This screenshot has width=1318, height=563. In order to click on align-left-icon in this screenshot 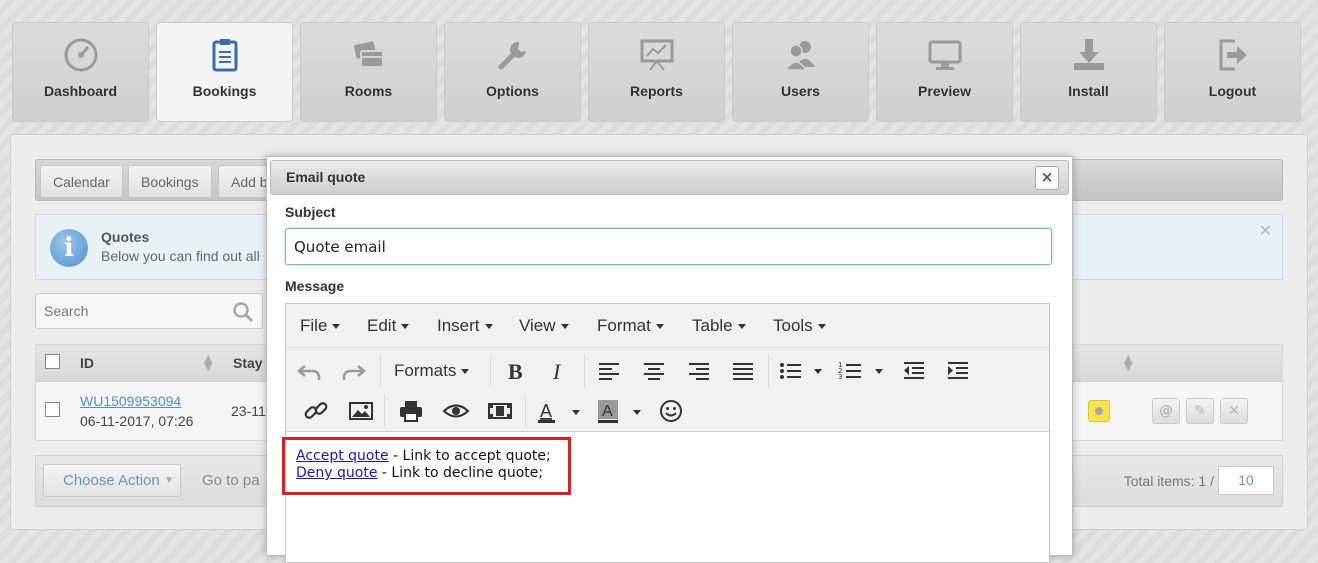, I will do `click(609, 371)`.